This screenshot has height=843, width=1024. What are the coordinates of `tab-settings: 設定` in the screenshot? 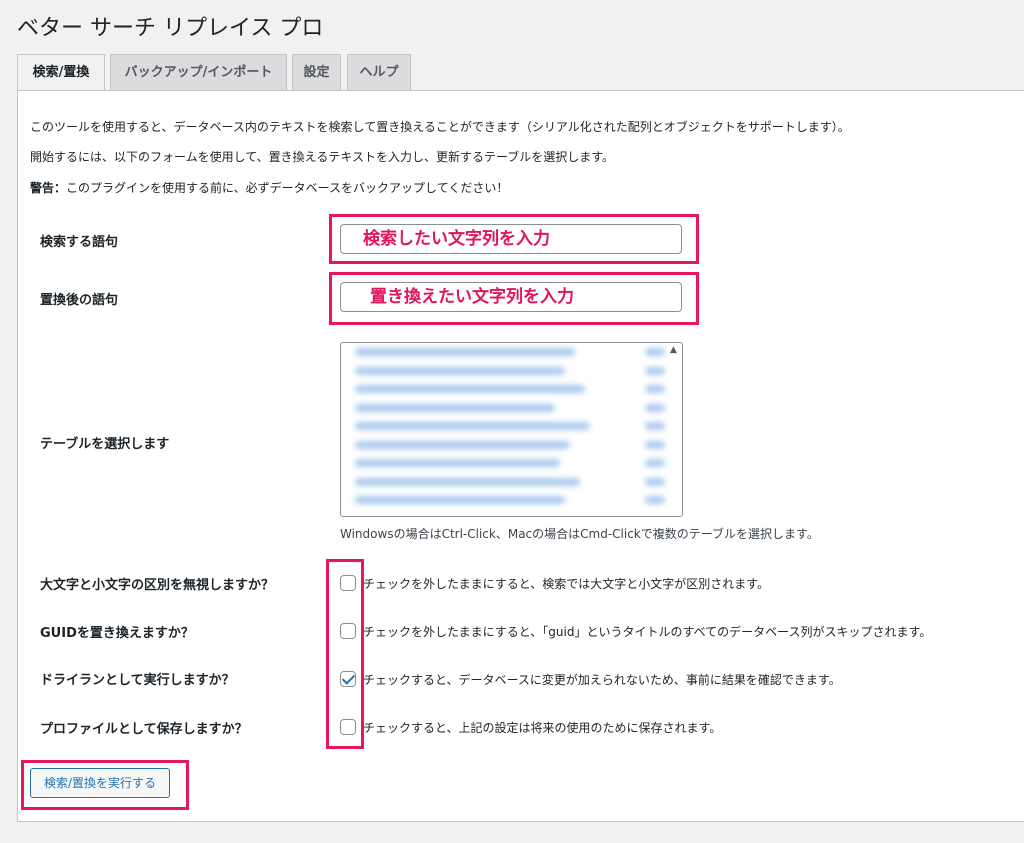 It's located at (316, 72).